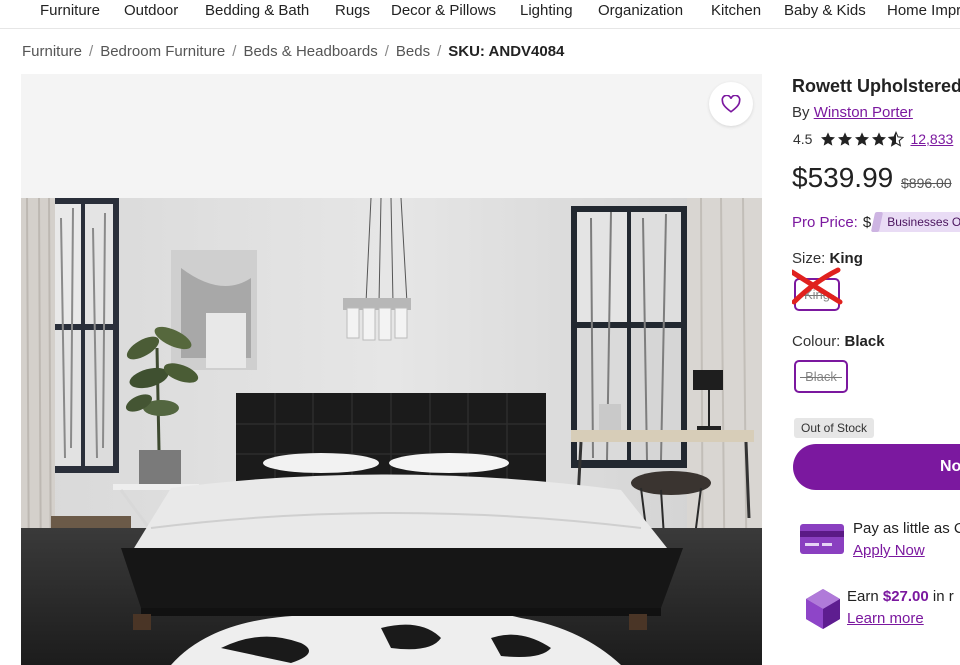  What do you see at coordinates (863, 596) in the screenshot?
I see `rewards-prefix: Earn` at bounding box center [863, 596].